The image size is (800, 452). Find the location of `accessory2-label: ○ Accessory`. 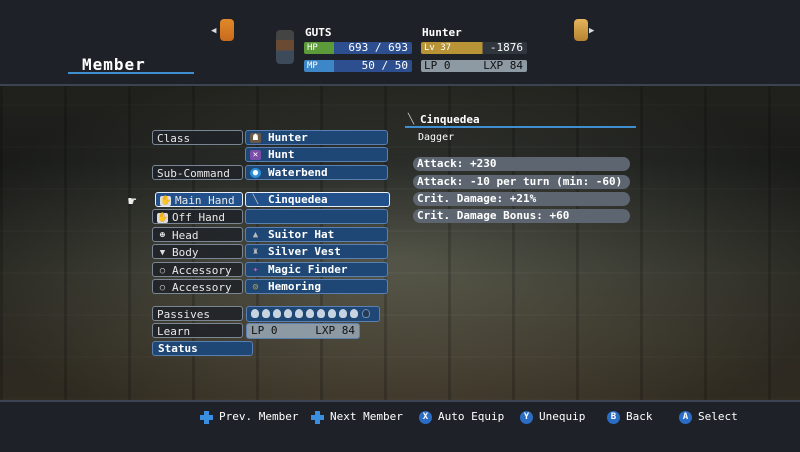

accessory2-label: ○ Accessory is located at coordinates (197, 286).